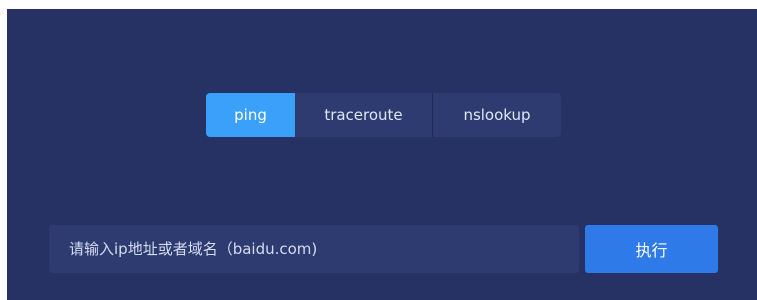 The width and height of the screenshot is (757, 300). I want to click on address-input-container, so click(314, 249).